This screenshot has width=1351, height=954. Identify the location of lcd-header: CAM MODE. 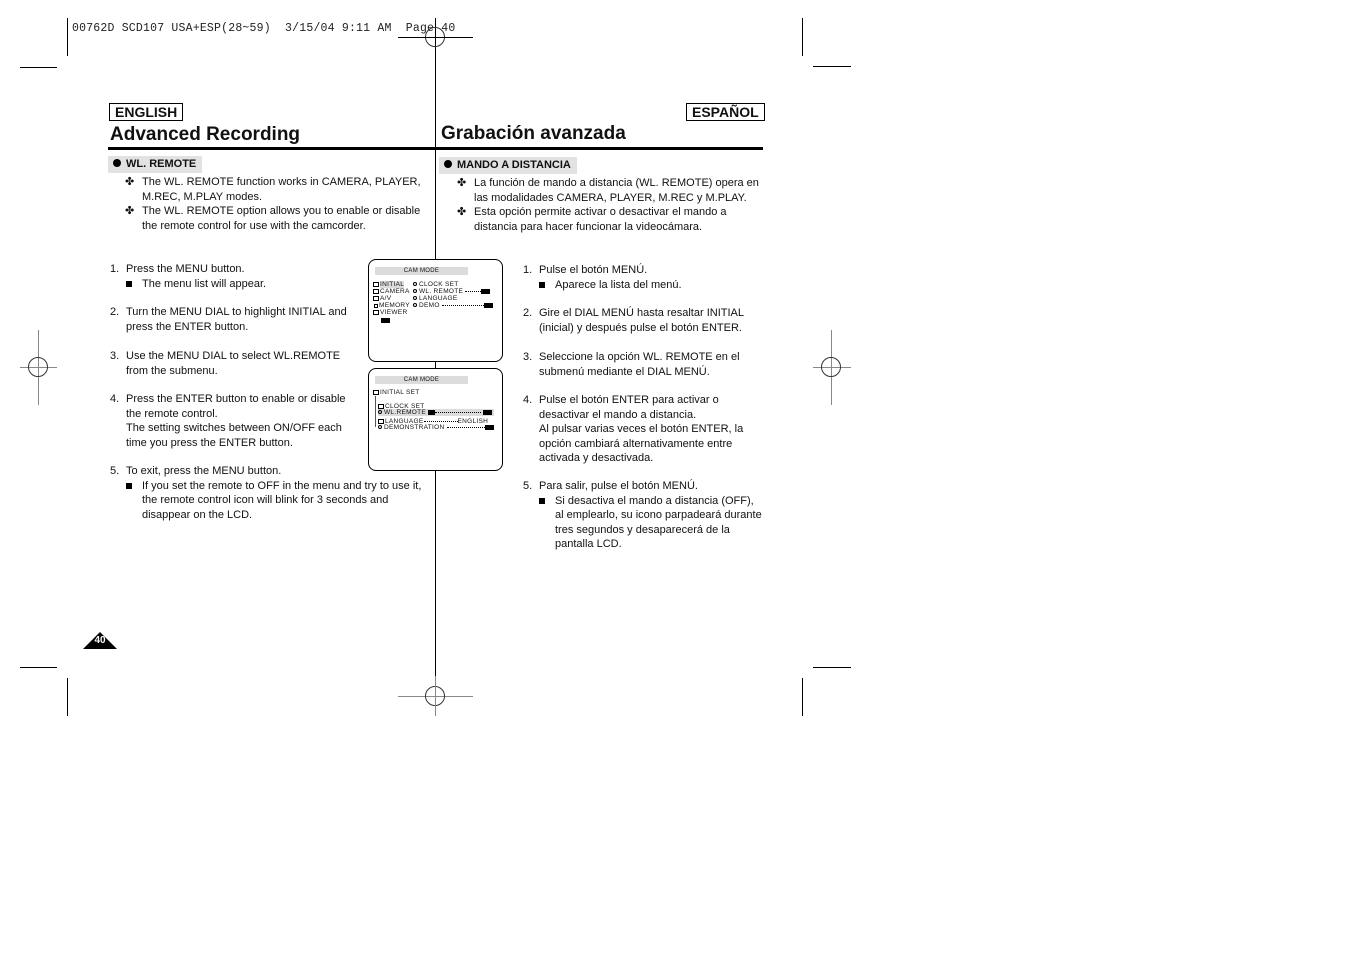
(421, 380).